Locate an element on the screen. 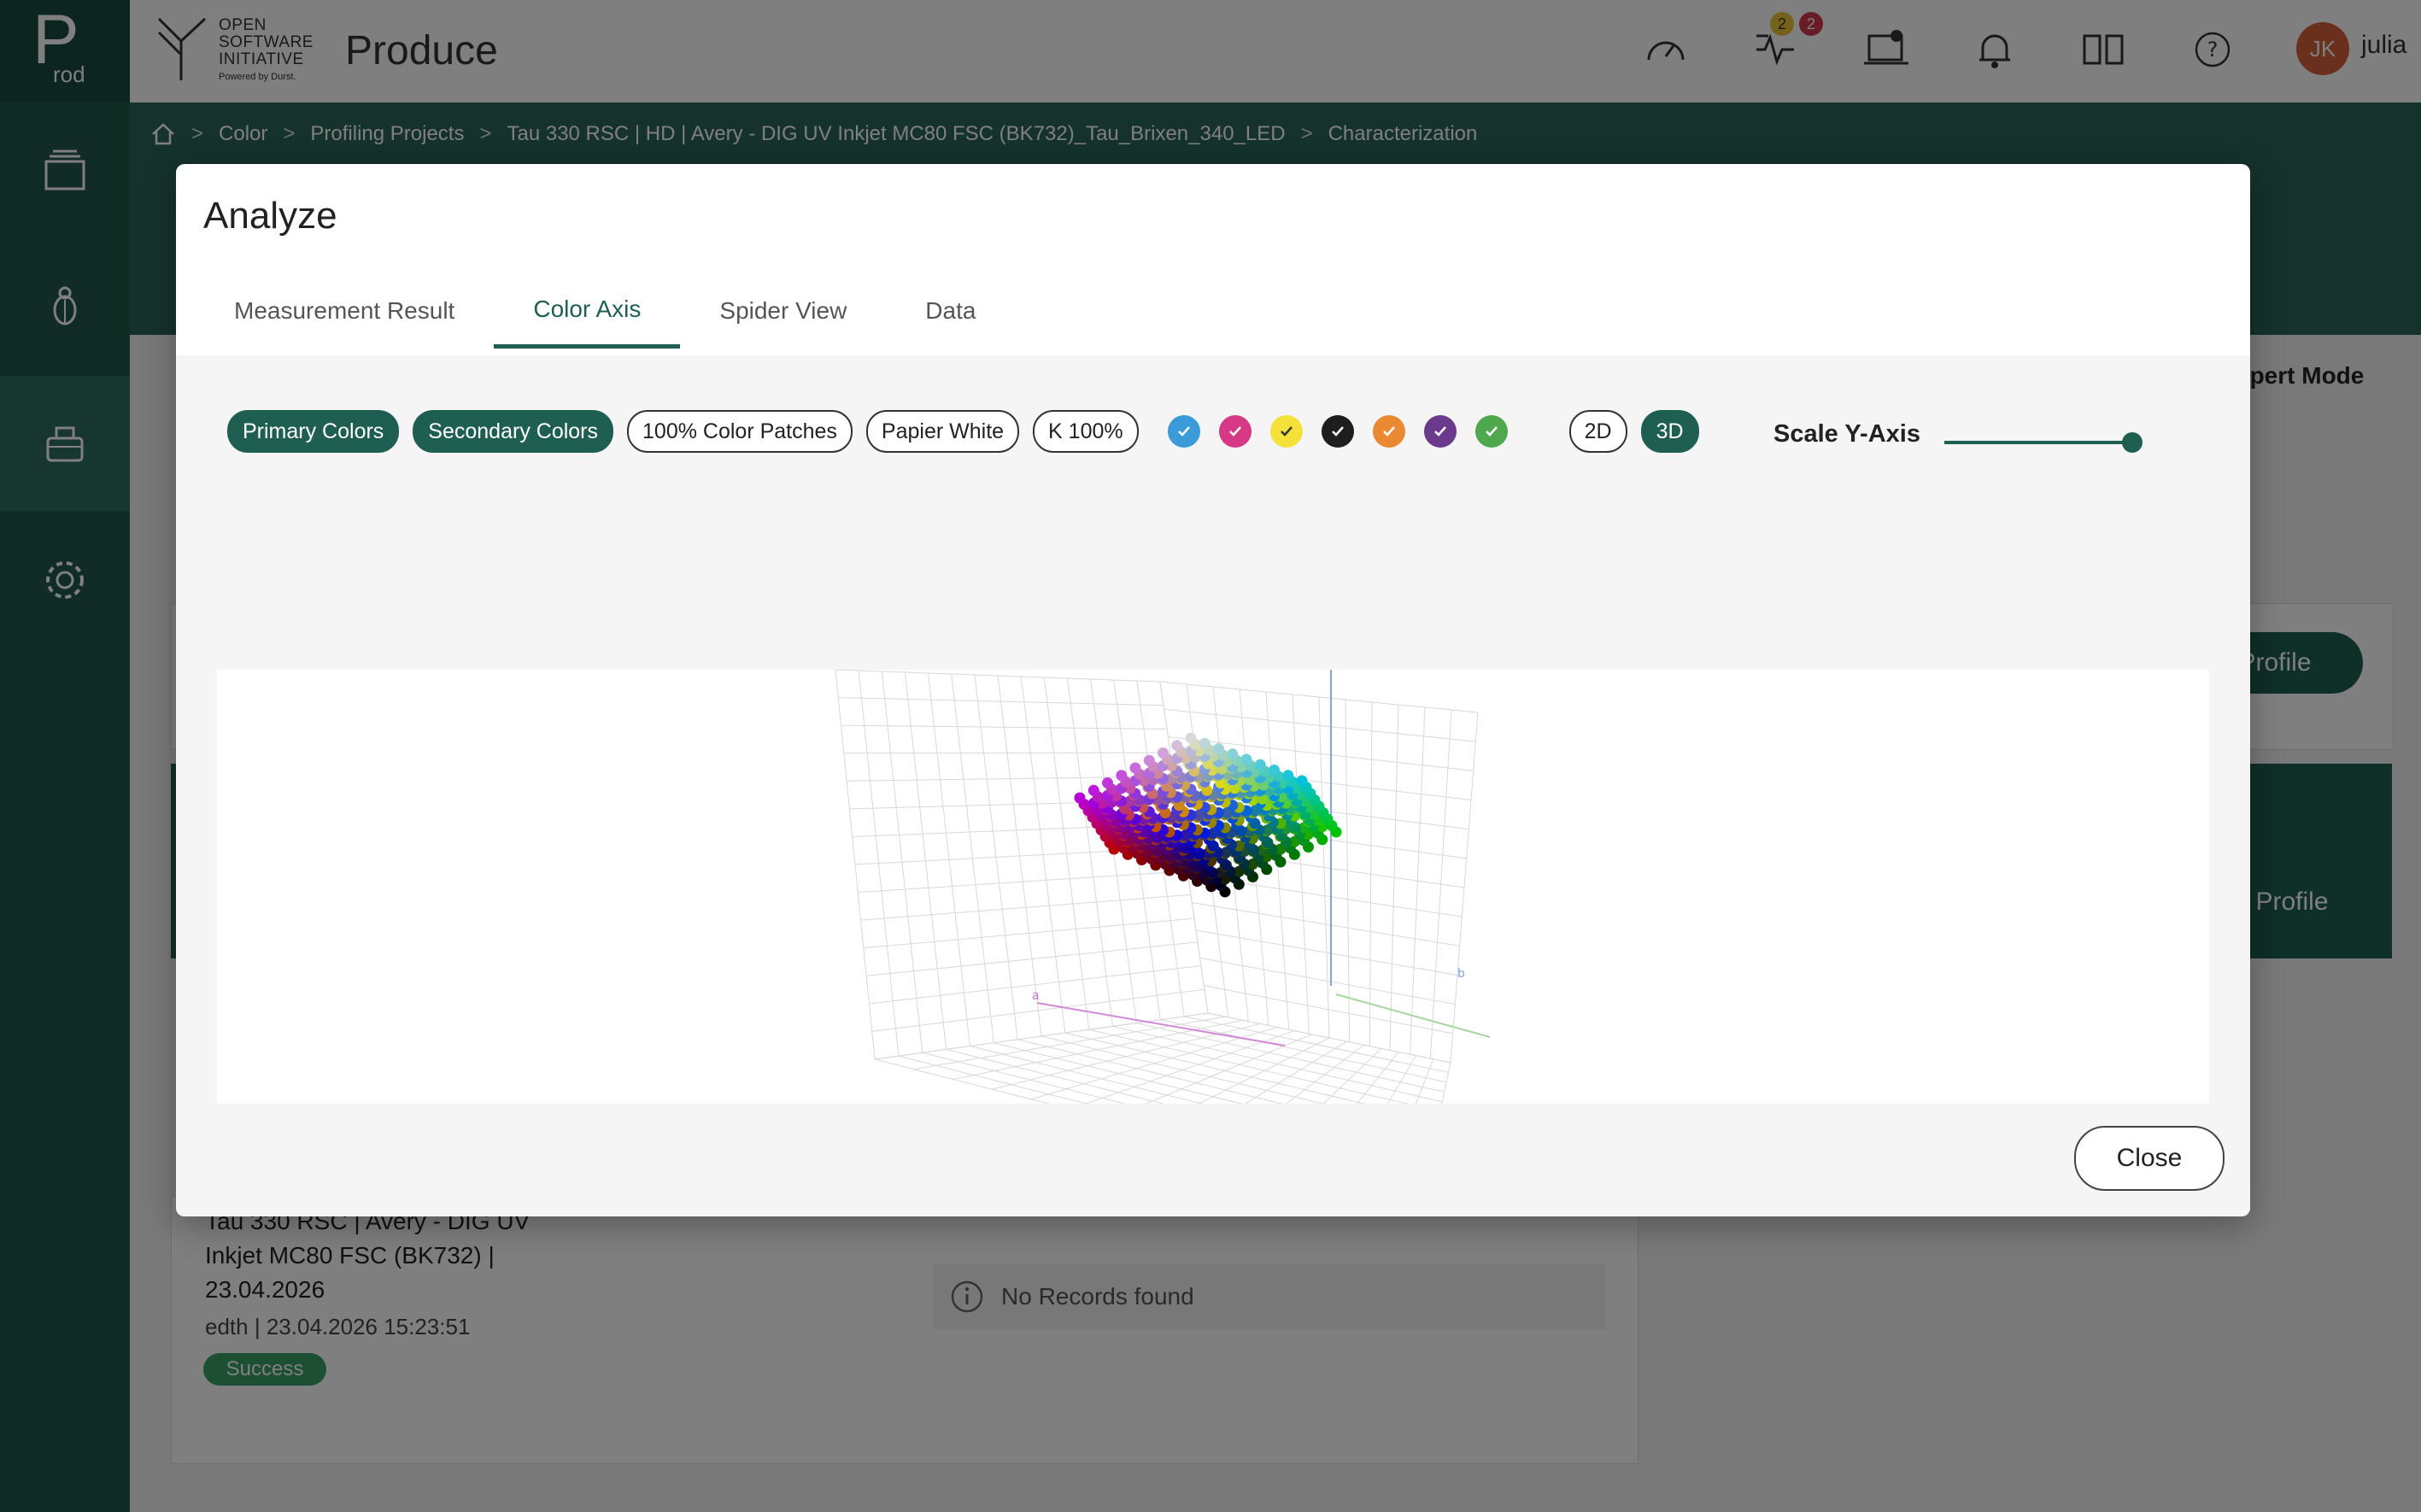 The image size is (2421, 1512). chip-100-color-patches: 100% Color Patches is located at coordinates (740, 431).